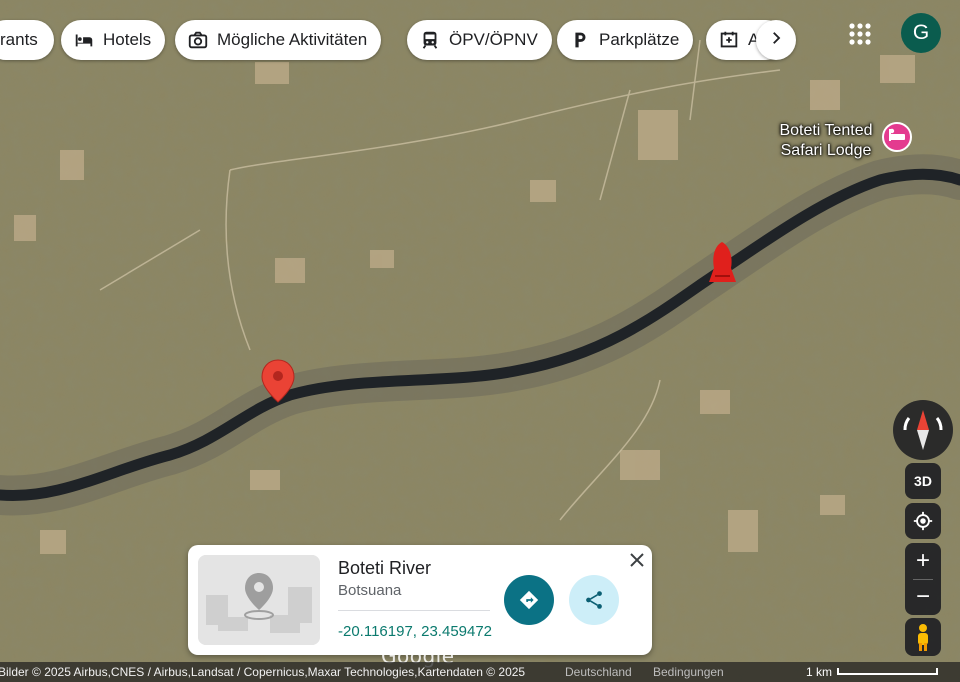 The width and height of the screenshot is (960, 682). Describe the element at coordinates (84, 40) in the screenshot. I see `bed-icon` at that location.